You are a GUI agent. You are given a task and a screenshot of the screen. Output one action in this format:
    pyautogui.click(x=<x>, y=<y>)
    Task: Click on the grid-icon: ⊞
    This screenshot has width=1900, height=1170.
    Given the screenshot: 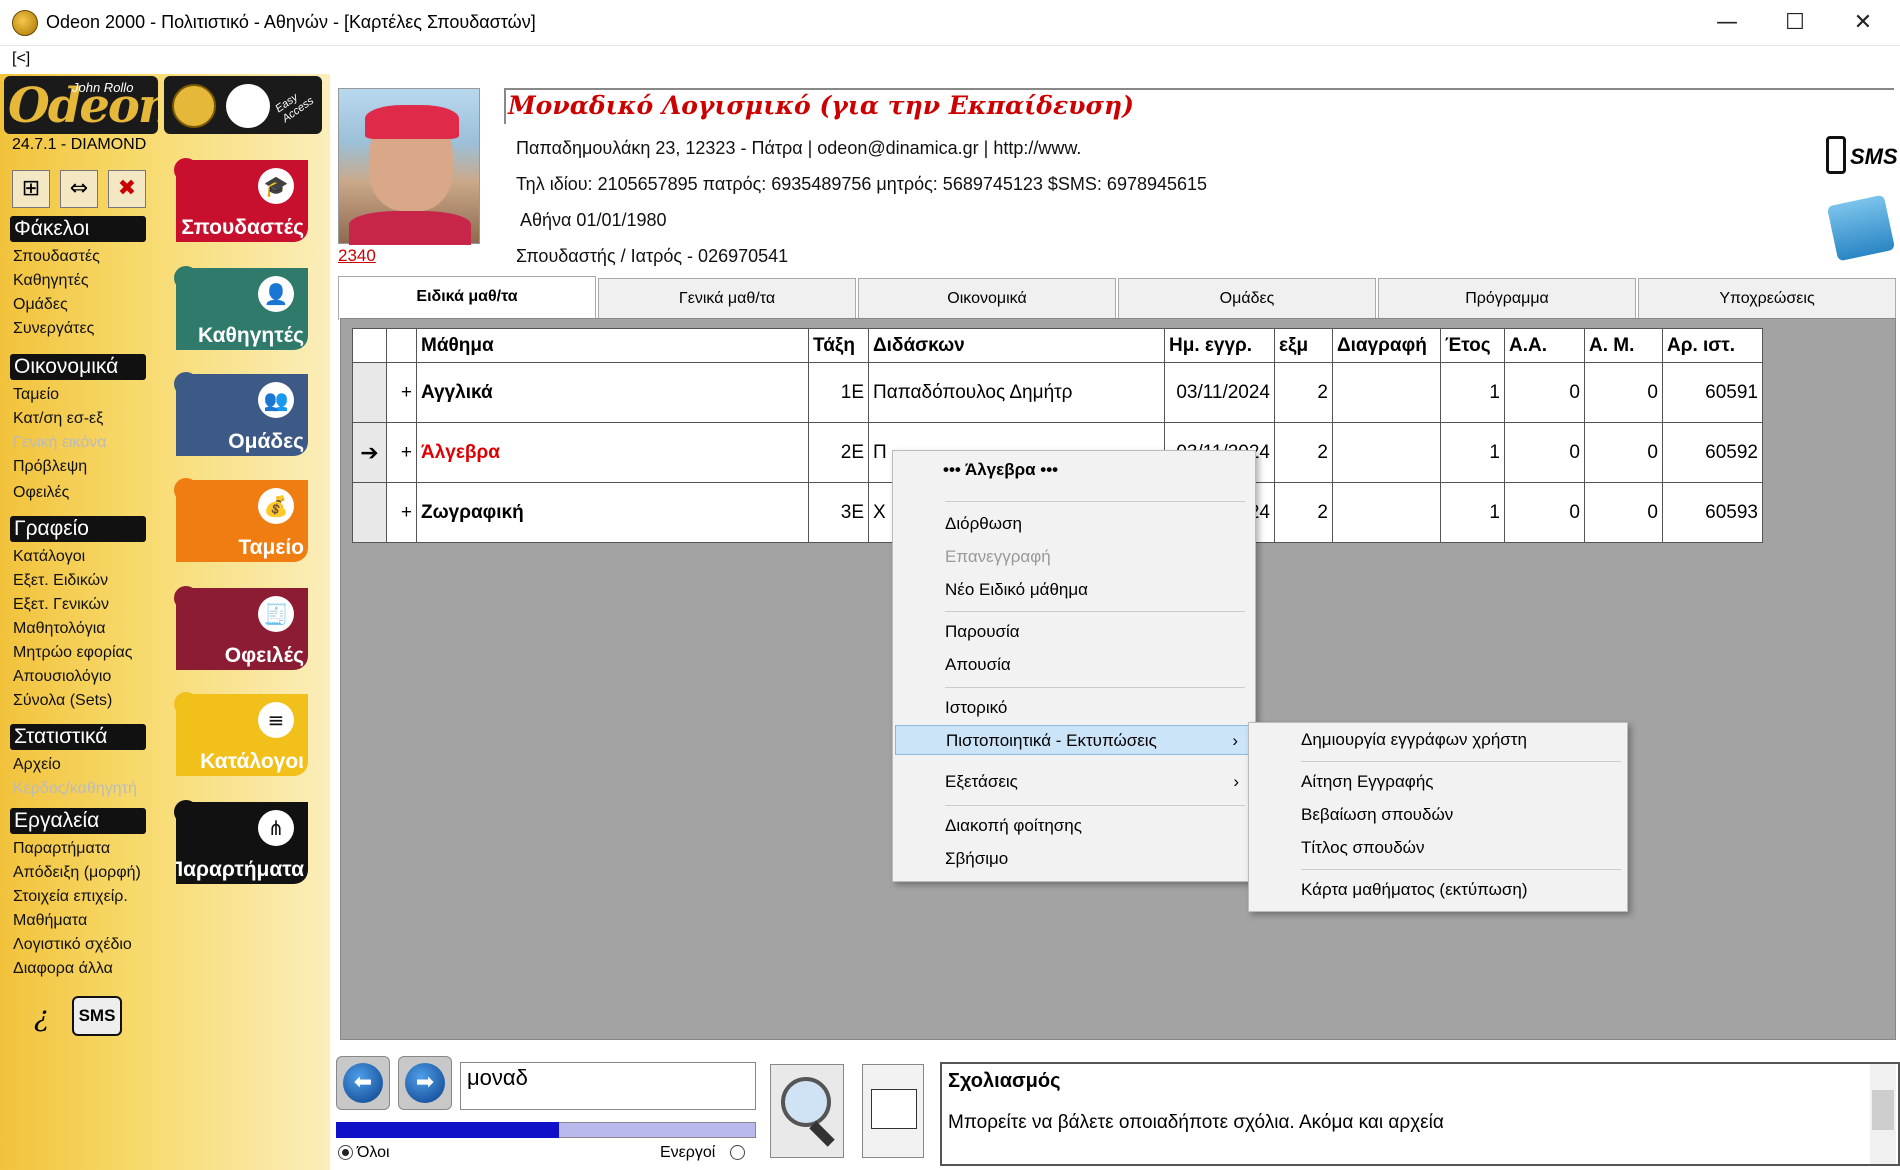 What is the action you would take?
    pyautogui.click(x=31, y=189)
    